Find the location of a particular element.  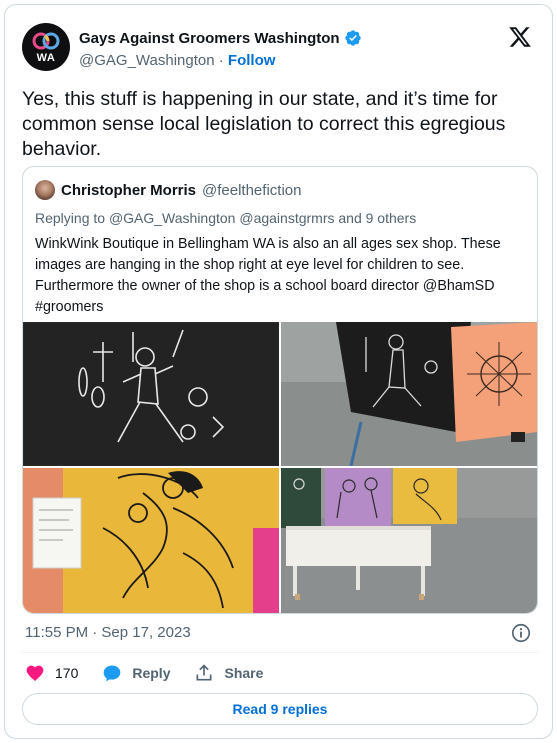

reply-button: Reply is located at coordinates (136, 673).